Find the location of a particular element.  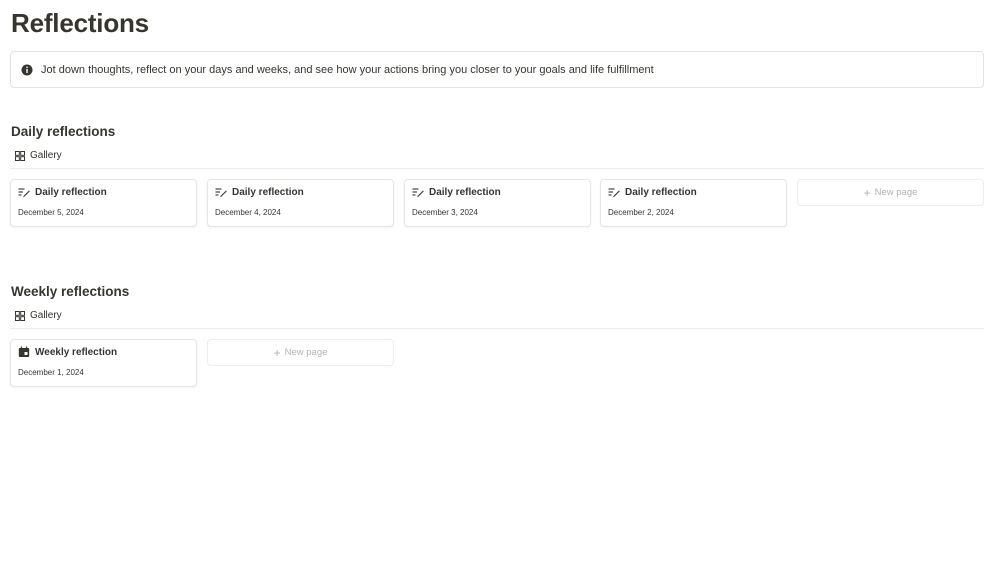

daily-reflections-title: Daily reflections is located at coordinates (63, 131).